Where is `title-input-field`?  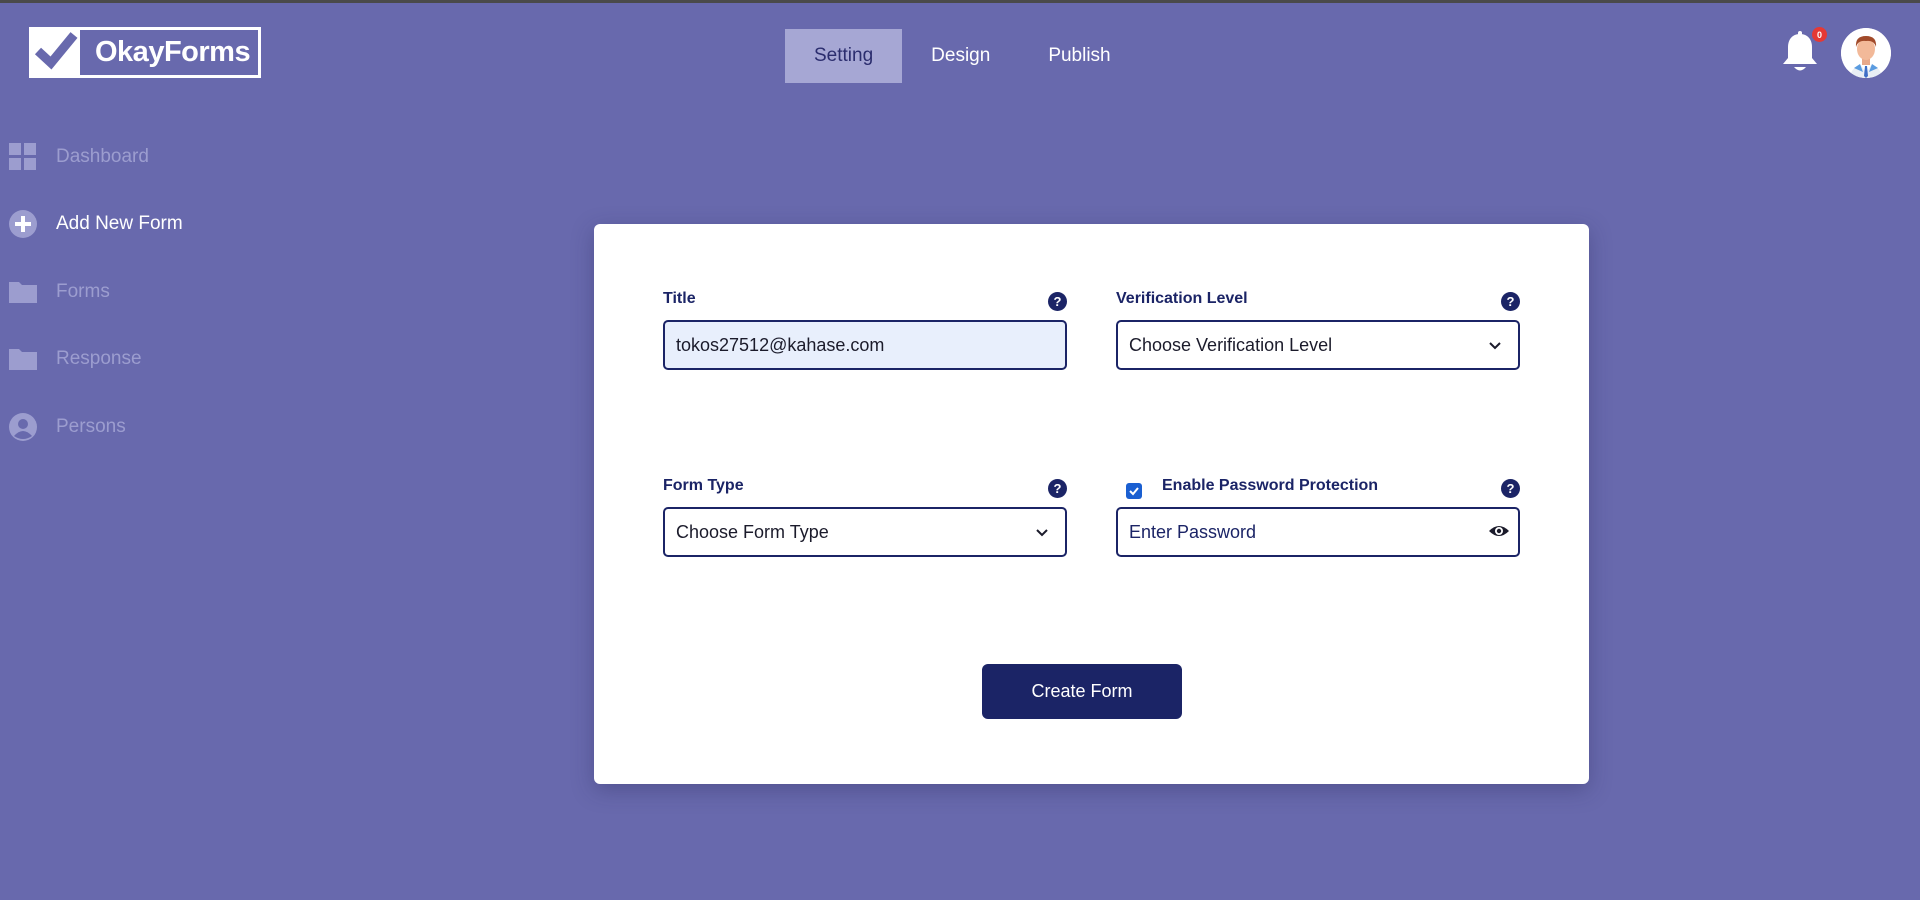 title-input-field is located at coordinates (870, 345).